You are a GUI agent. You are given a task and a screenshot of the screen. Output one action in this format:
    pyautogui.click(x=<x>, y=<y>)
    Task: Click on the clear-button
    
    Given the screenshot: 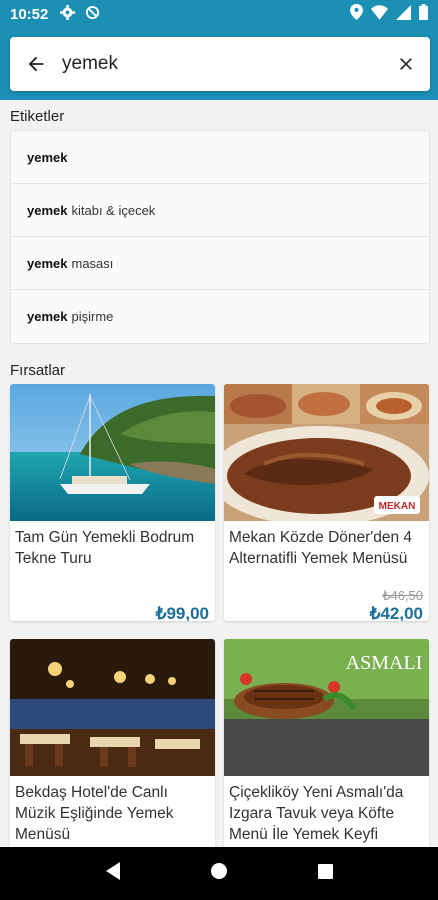 What is the action you would take?
    pyautogui.click(x=406, y=64)
    